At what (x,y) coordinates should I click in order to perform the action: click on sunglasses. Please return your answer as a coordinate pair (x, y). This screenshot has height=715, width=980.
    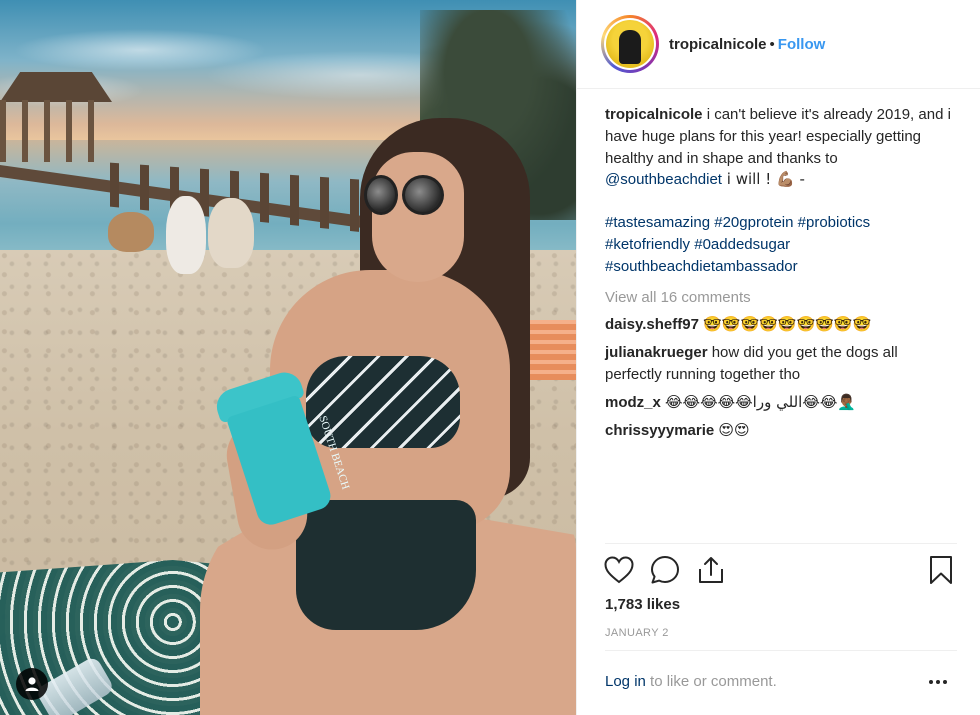
    Looking at the image, I should click on (409, 197).